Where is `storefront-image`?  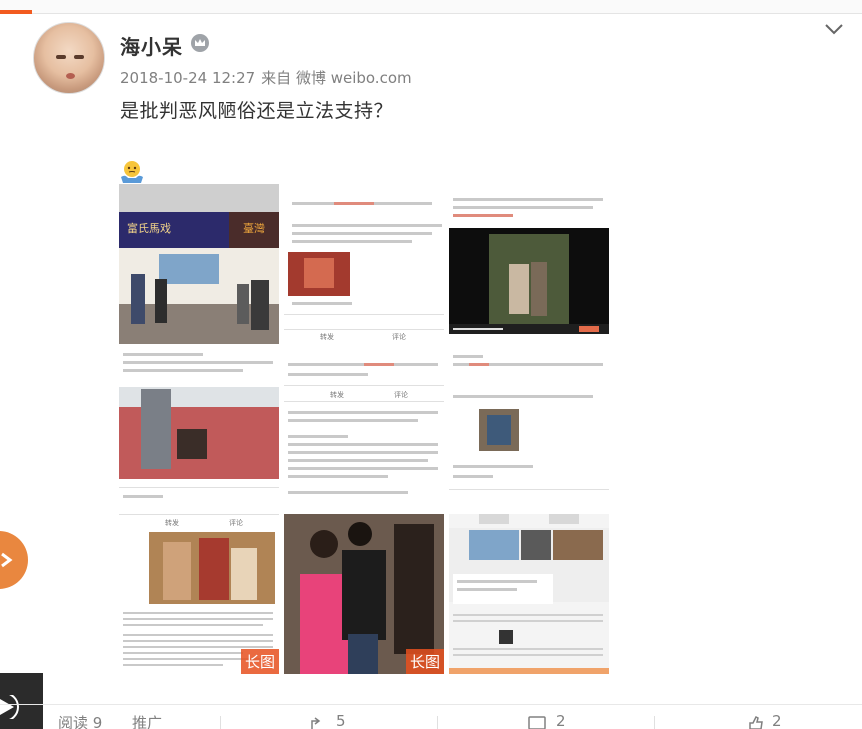
storefront-image is located at coordinates (199, 264).